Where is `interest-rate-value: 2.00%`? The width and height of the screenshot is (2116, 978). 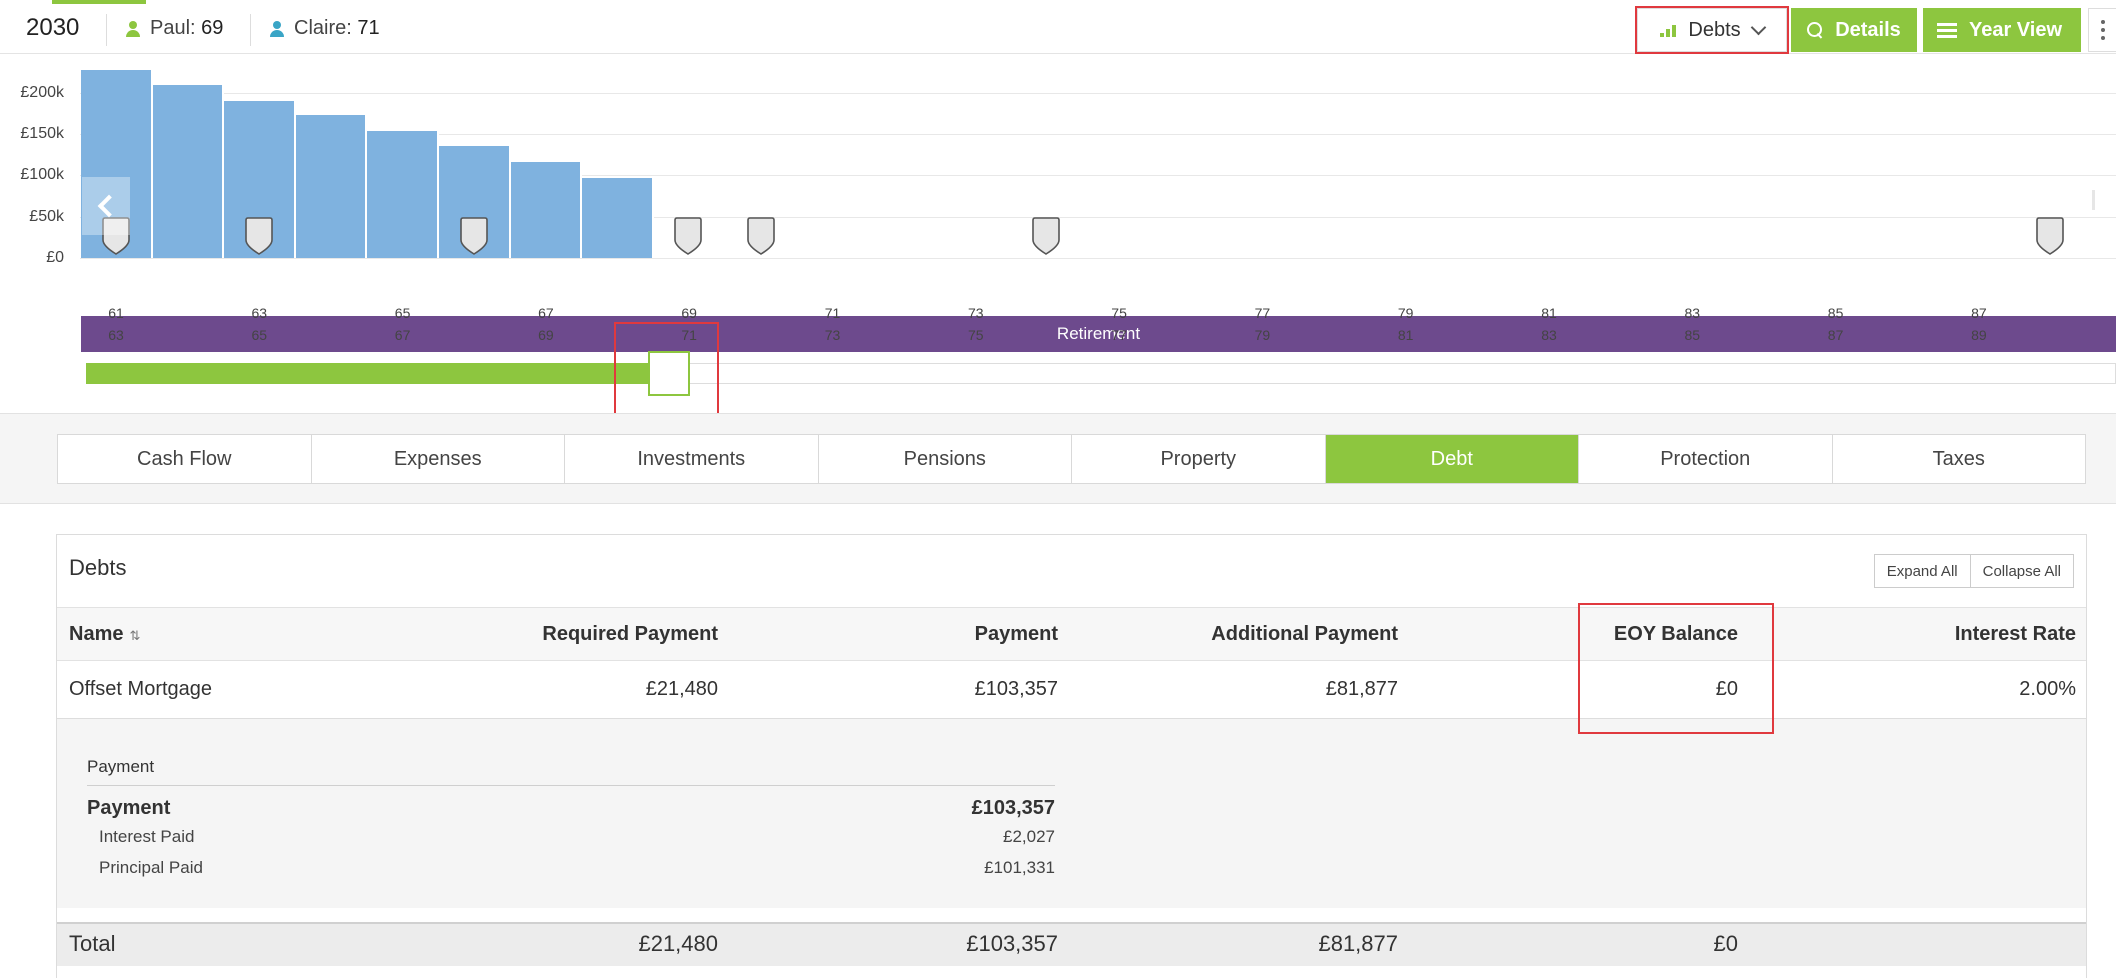
interest-rate-value: 2.00% is located at coordinates (2047, 689).